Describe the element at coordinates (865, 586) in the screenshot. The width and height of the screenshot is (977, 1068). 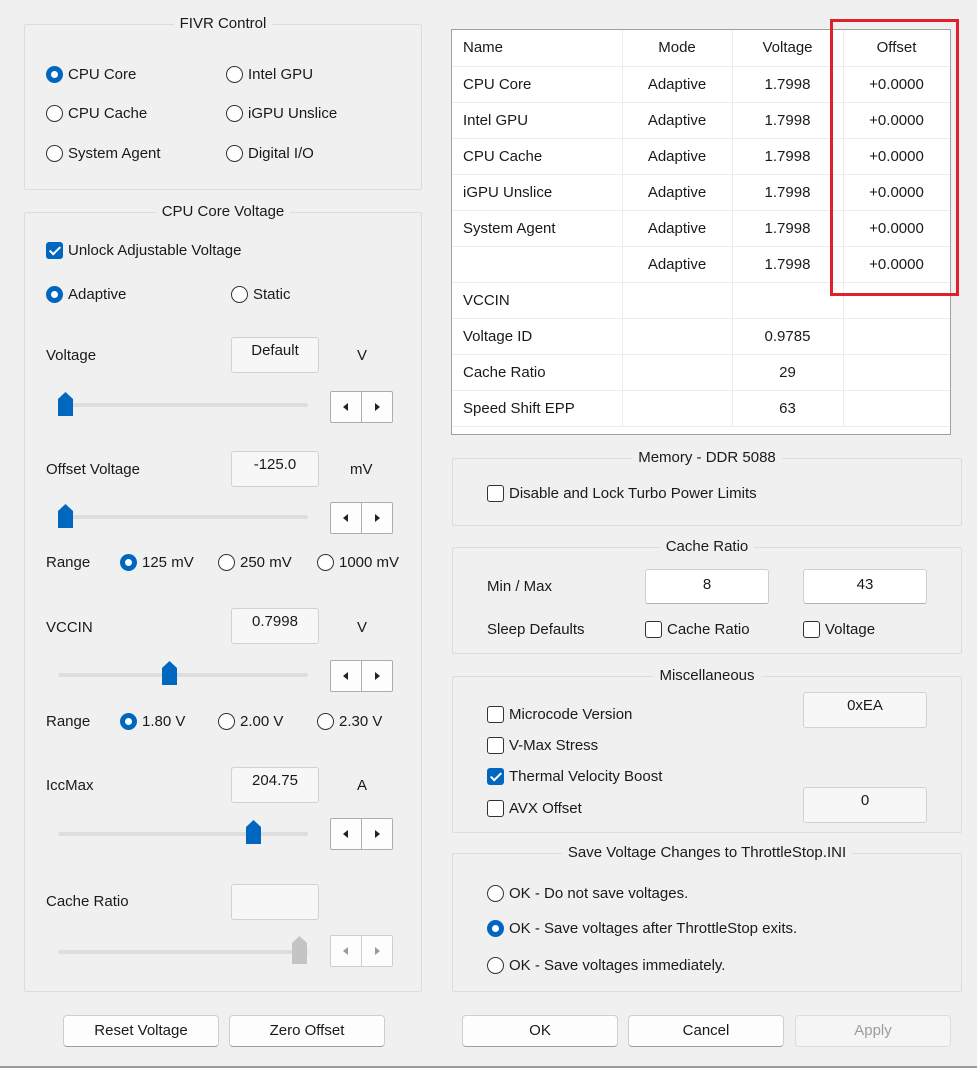
I see `cache-ratio-max-input: 43` at that location.